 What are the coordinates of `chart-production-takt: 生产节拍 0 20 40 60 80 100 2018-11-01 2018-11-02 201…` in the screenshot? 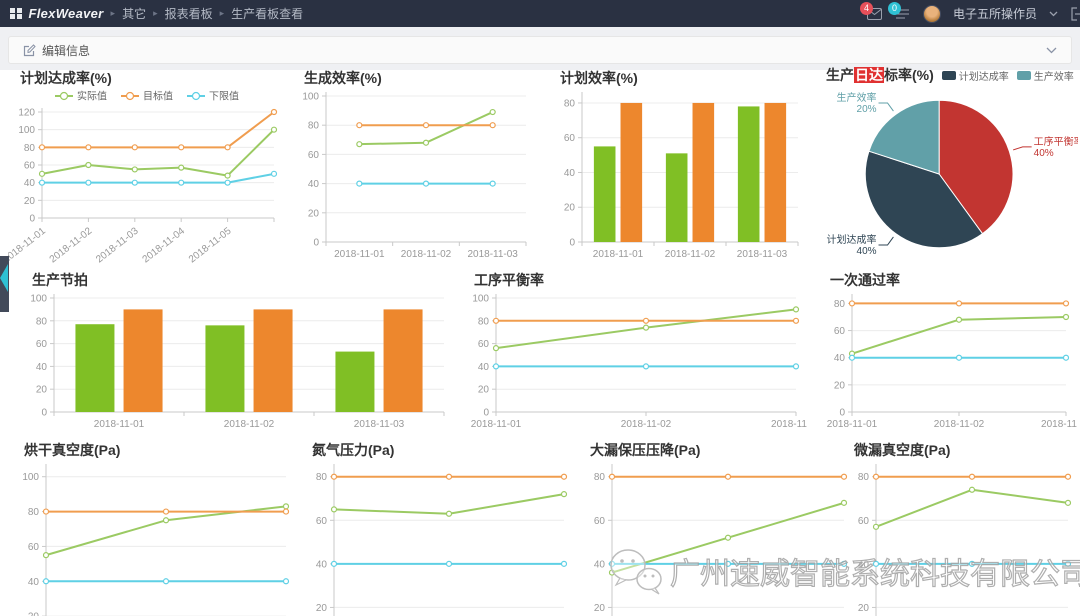 It's located at (238, 350).